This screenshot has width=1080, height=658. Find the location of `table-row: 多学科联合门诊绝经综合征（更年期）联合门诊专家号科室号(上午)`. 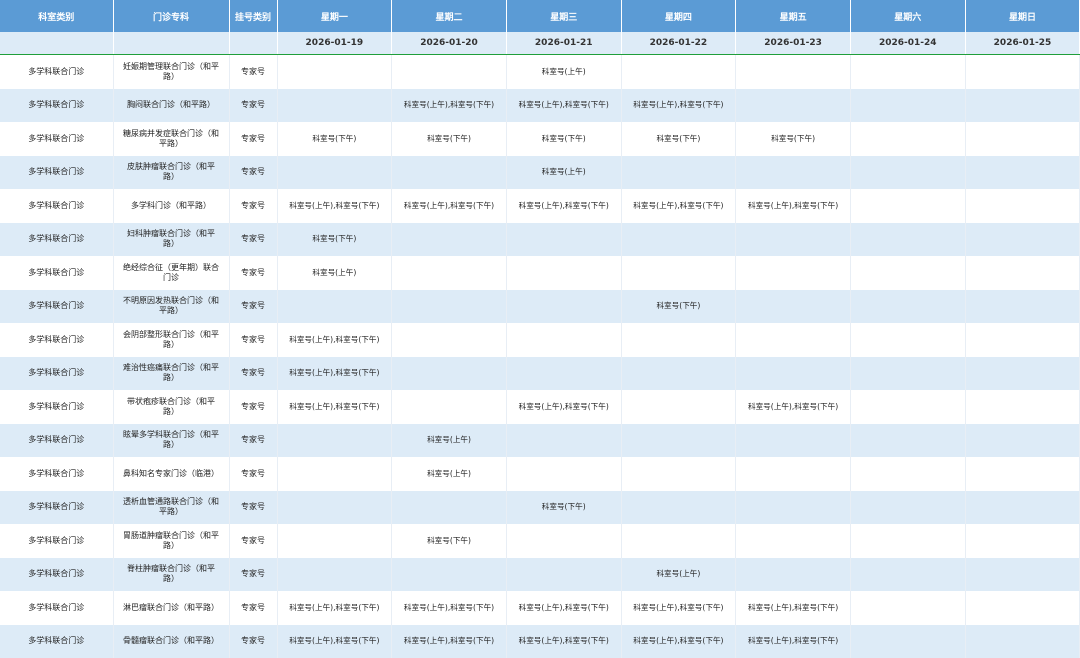

table-row: 多学科联合门诊绝经综合征（更年期）联合门诊专家号科室号(上午) is located at coordinates (540, 273).